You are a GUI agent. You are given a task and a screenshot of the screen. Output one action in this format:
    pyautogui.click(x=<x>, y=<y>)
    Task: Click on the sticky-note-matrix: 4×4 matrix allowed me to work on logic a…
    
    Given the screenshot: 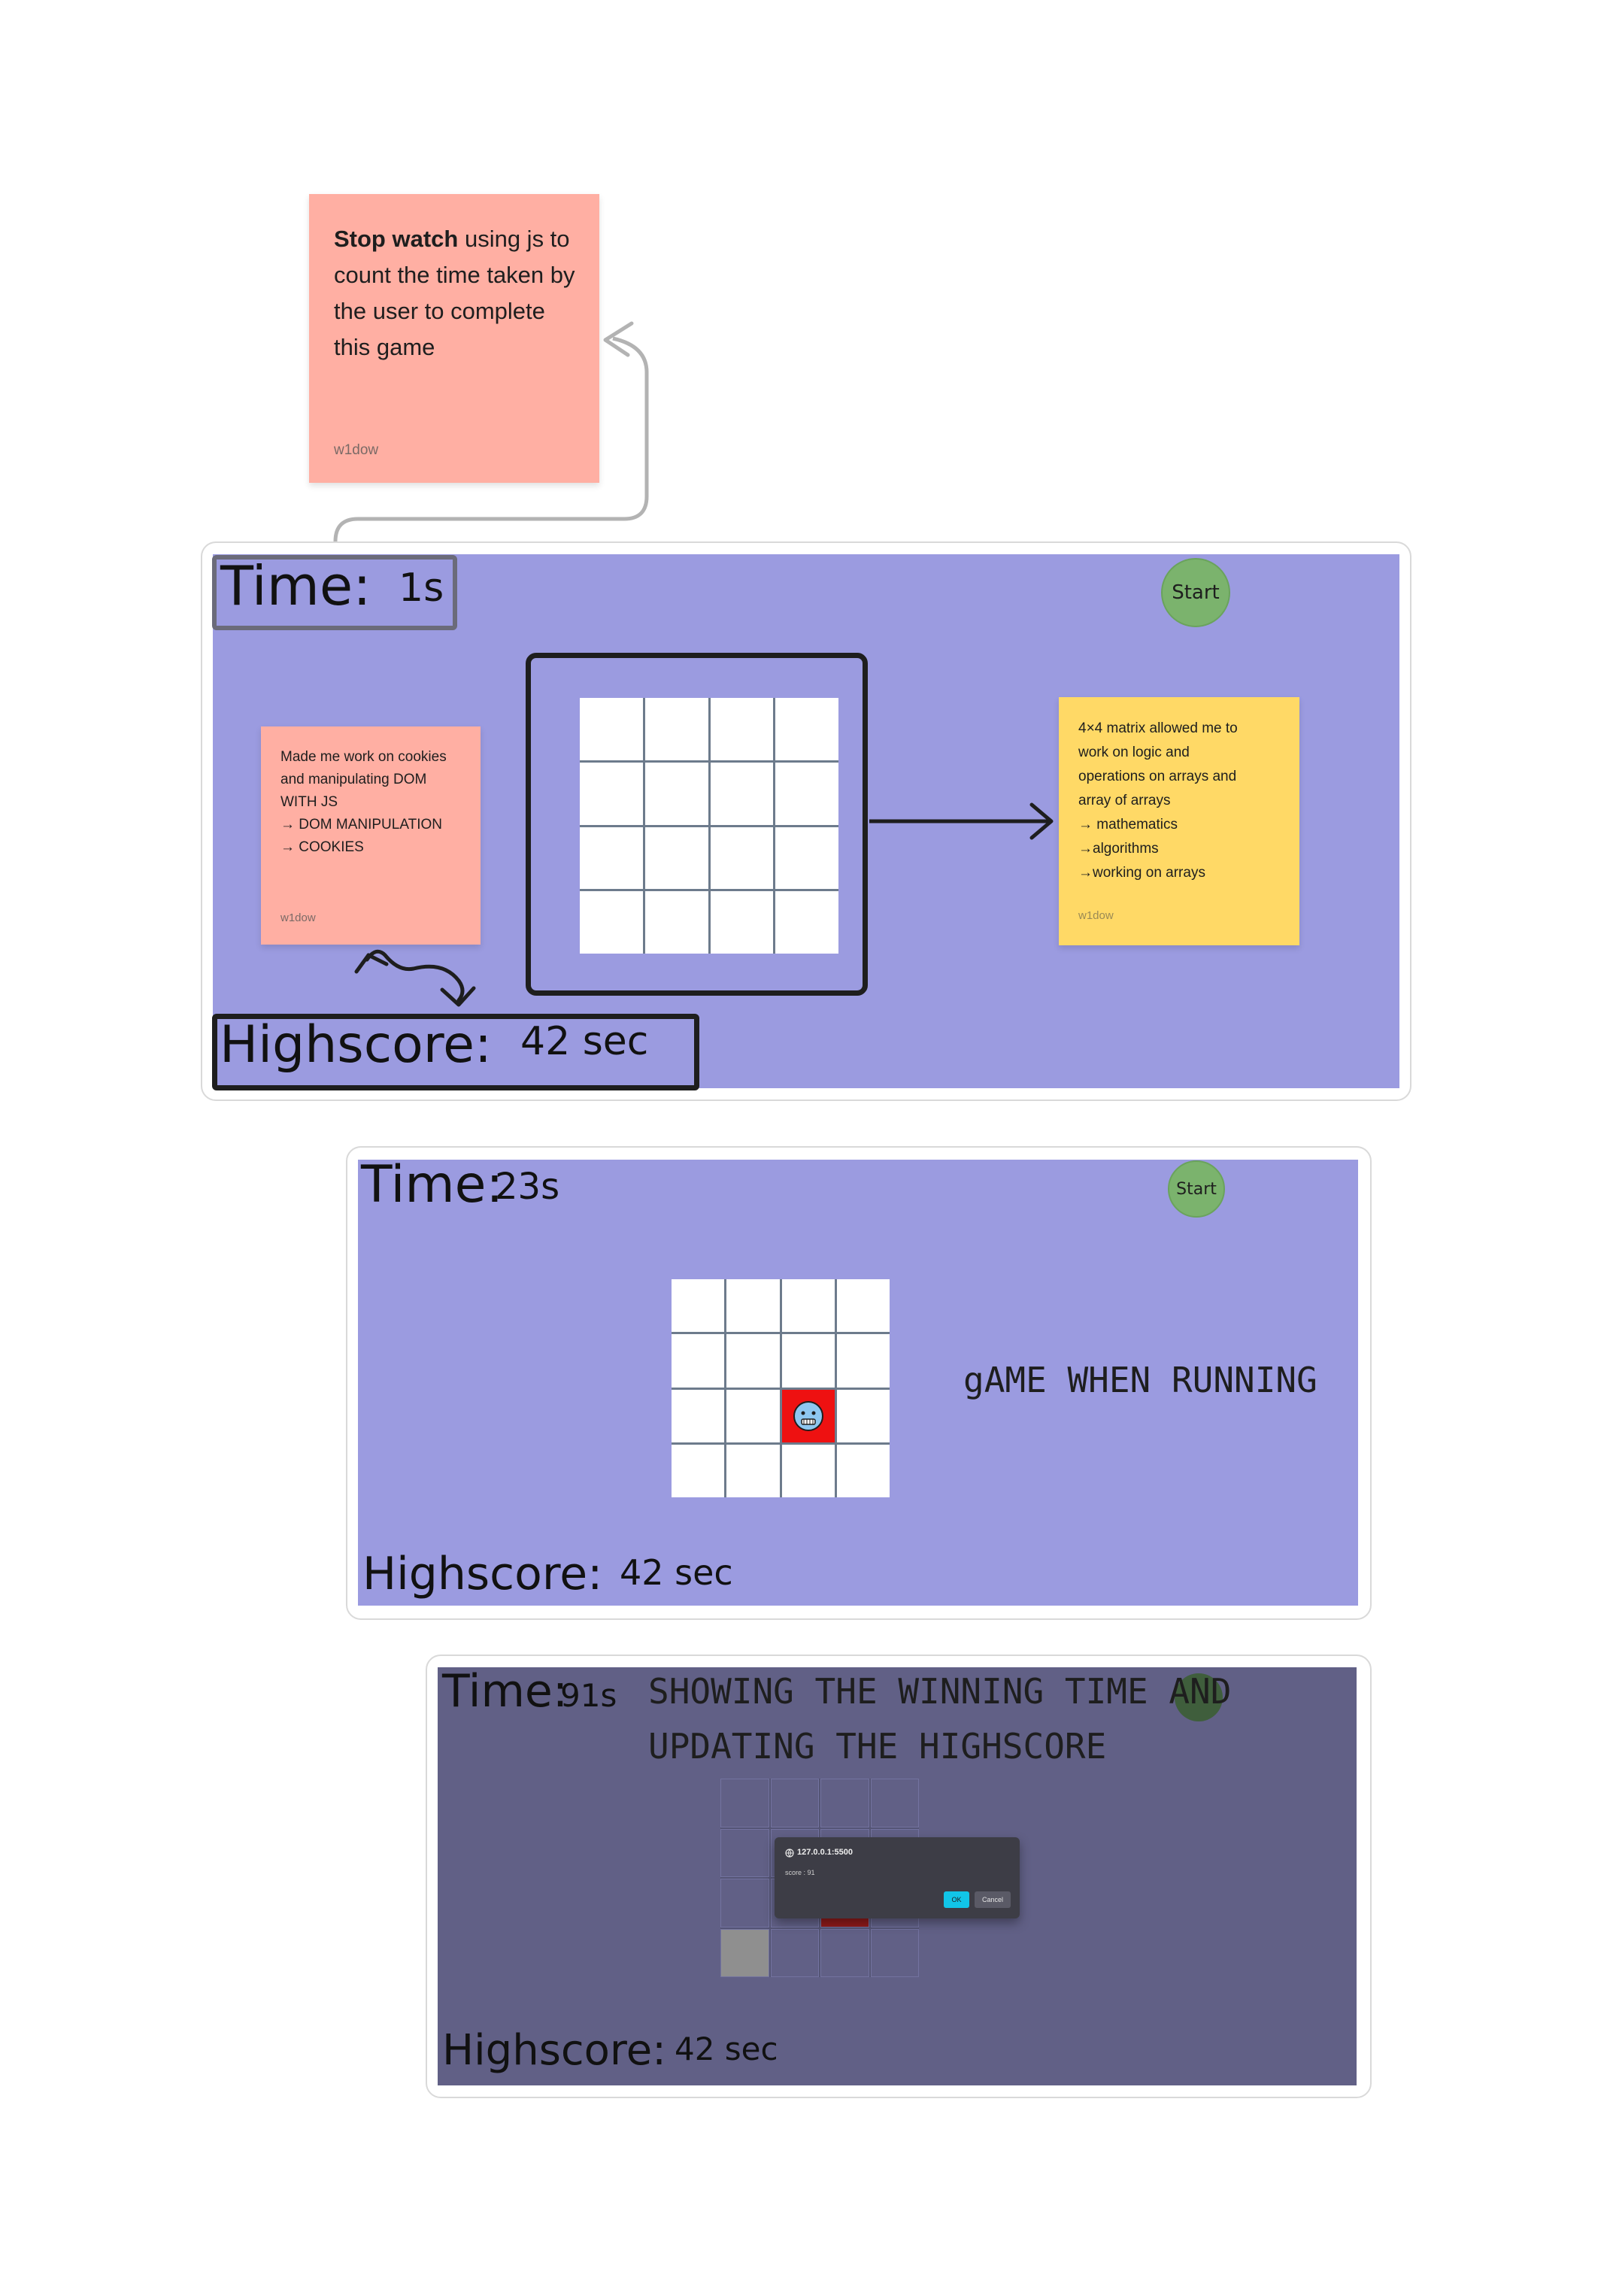 What is the action you would take?
    pyautogui.click(x=1179, y=821)
    